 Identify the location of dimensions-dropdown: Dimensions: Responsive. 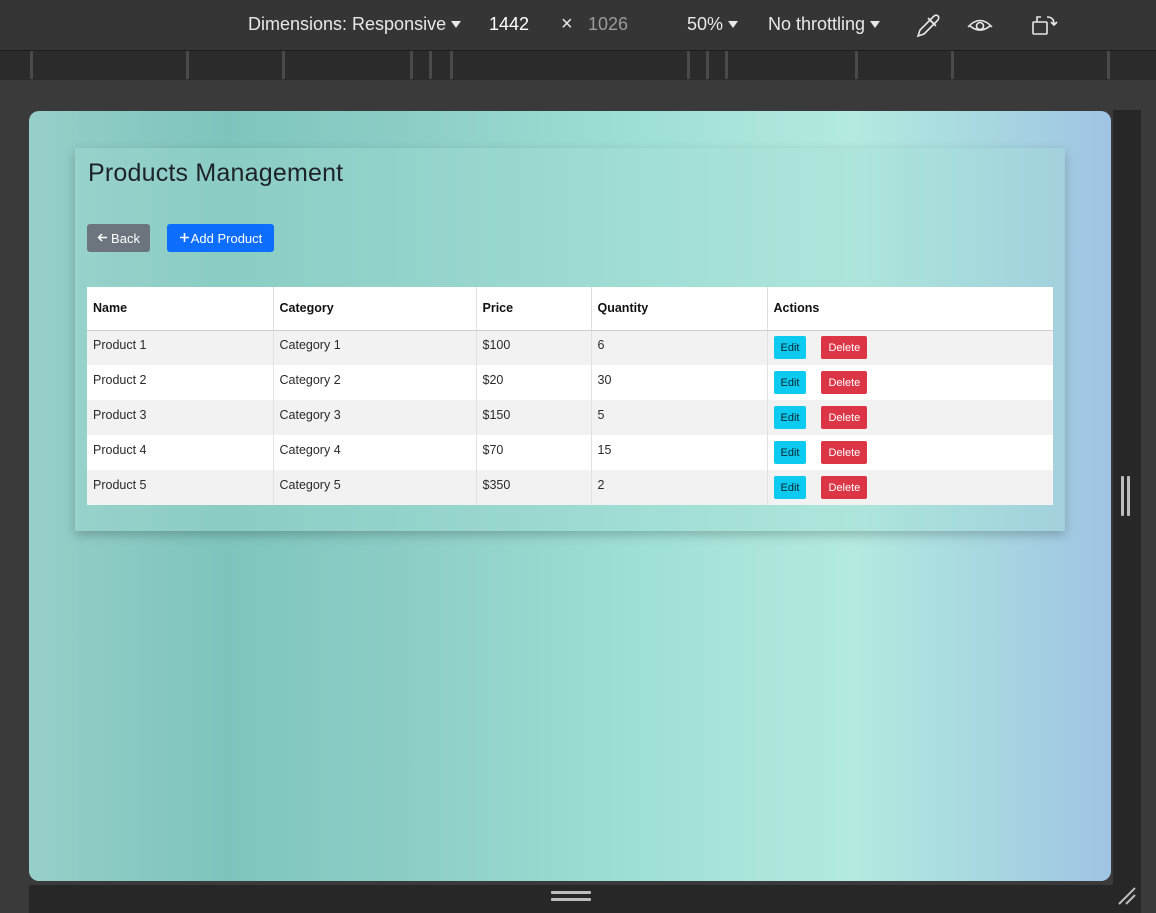
(355, 24).